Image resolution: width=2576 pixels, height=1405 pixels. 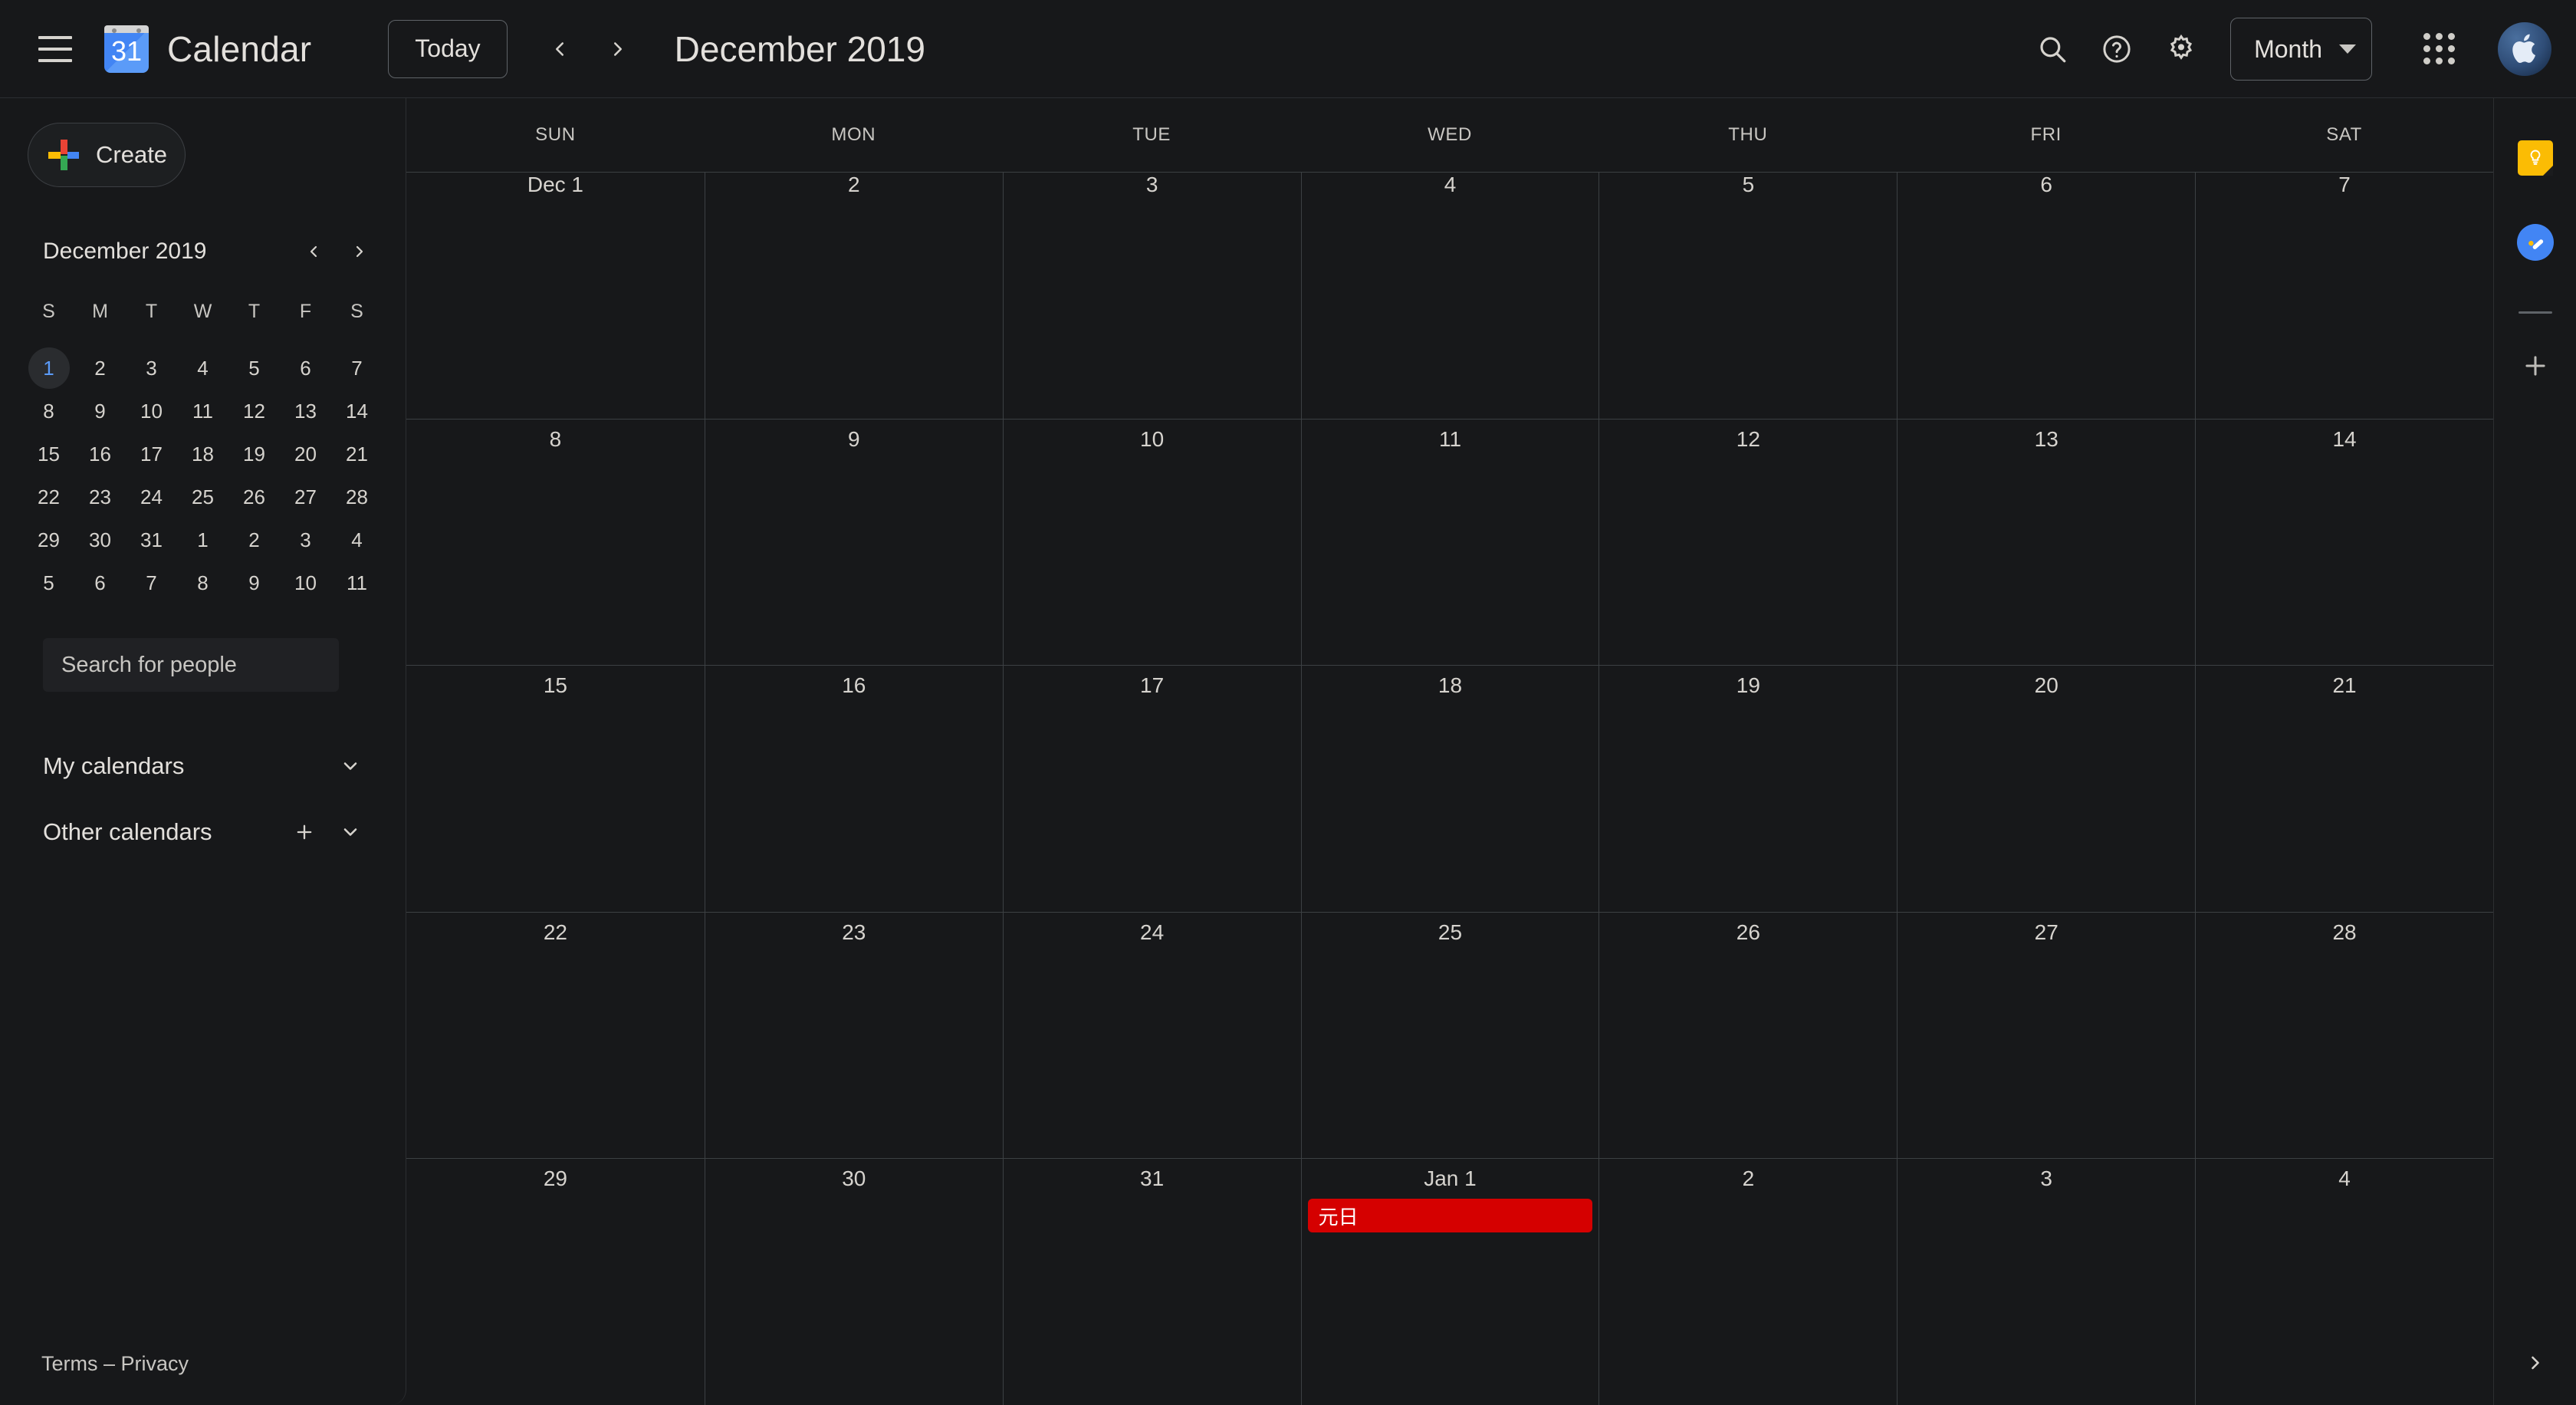 What do you see at coordinates (555, 1179) in the screenshot?
I see `month-day-number: 29` at bounding box center [555, 1179].